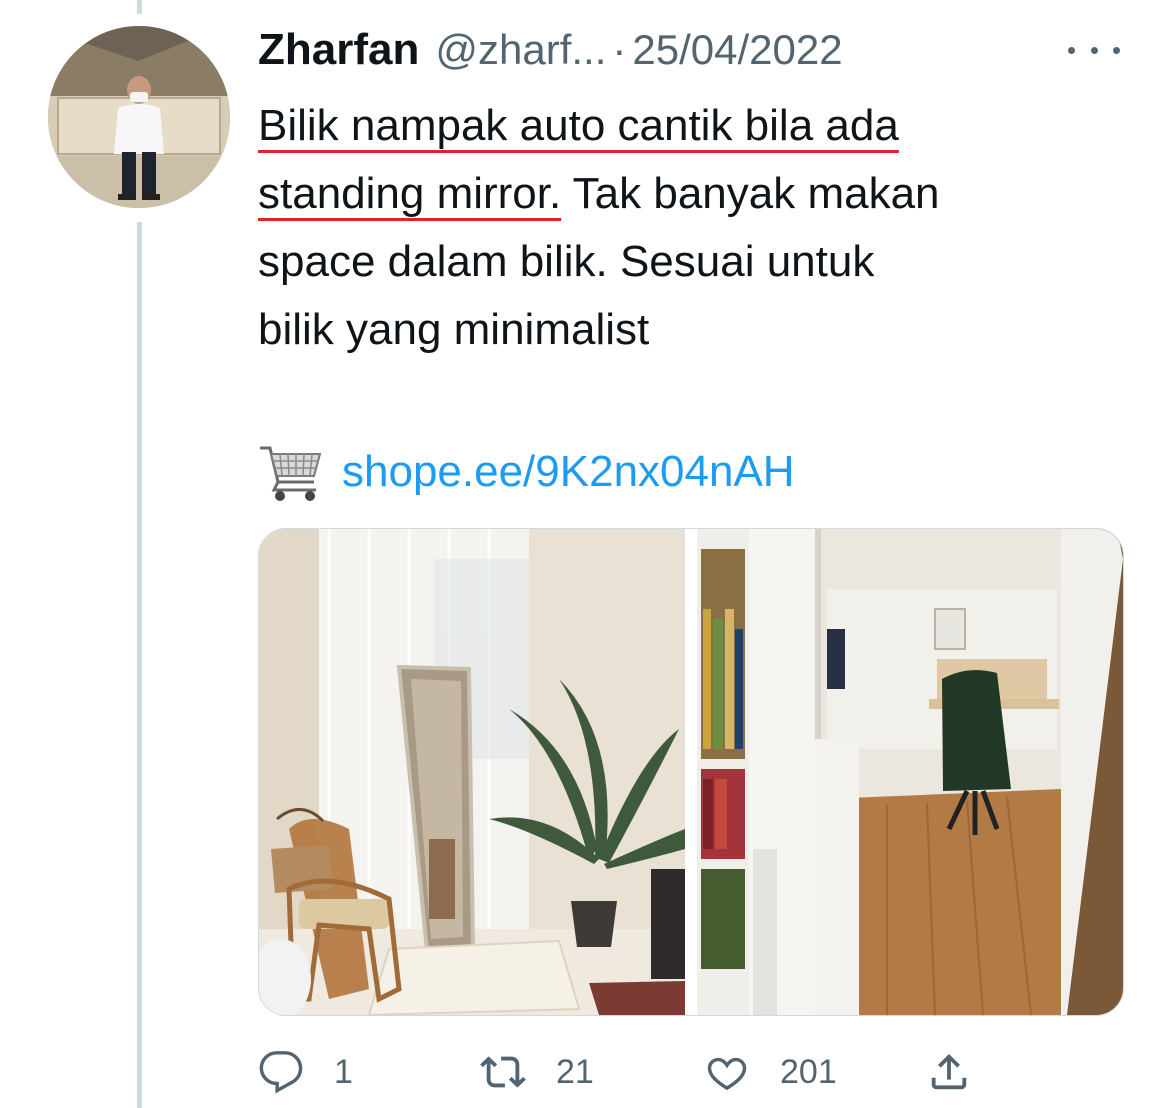 Image resolution: width=1170 pixels, height=1108 pixels. I want to click on shopping-cart-icon, so click(291, 473).